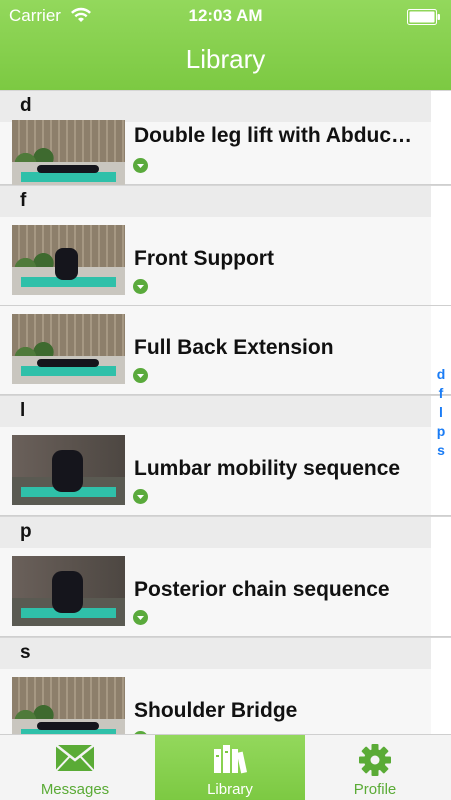 The image size is (451, 800). I want to click on battery-icon, so click(423, 17).